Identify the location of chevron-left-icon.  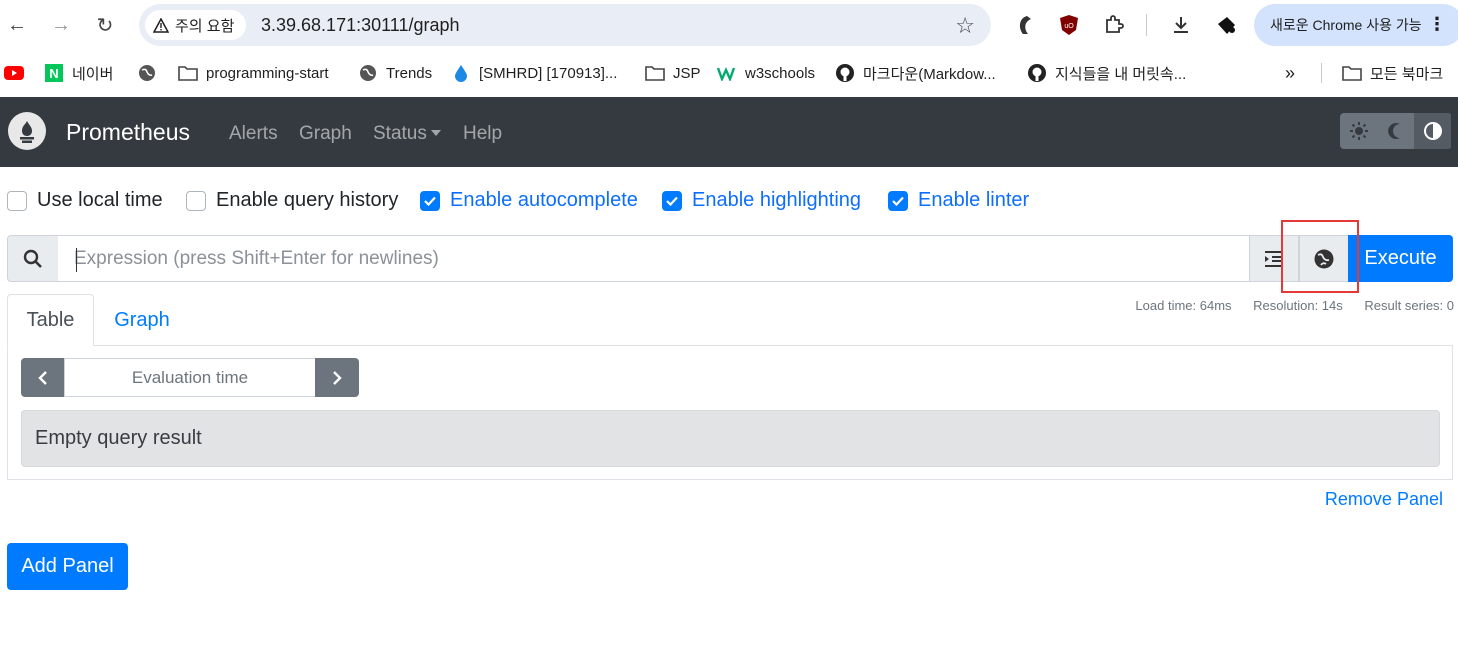
(42, 377).